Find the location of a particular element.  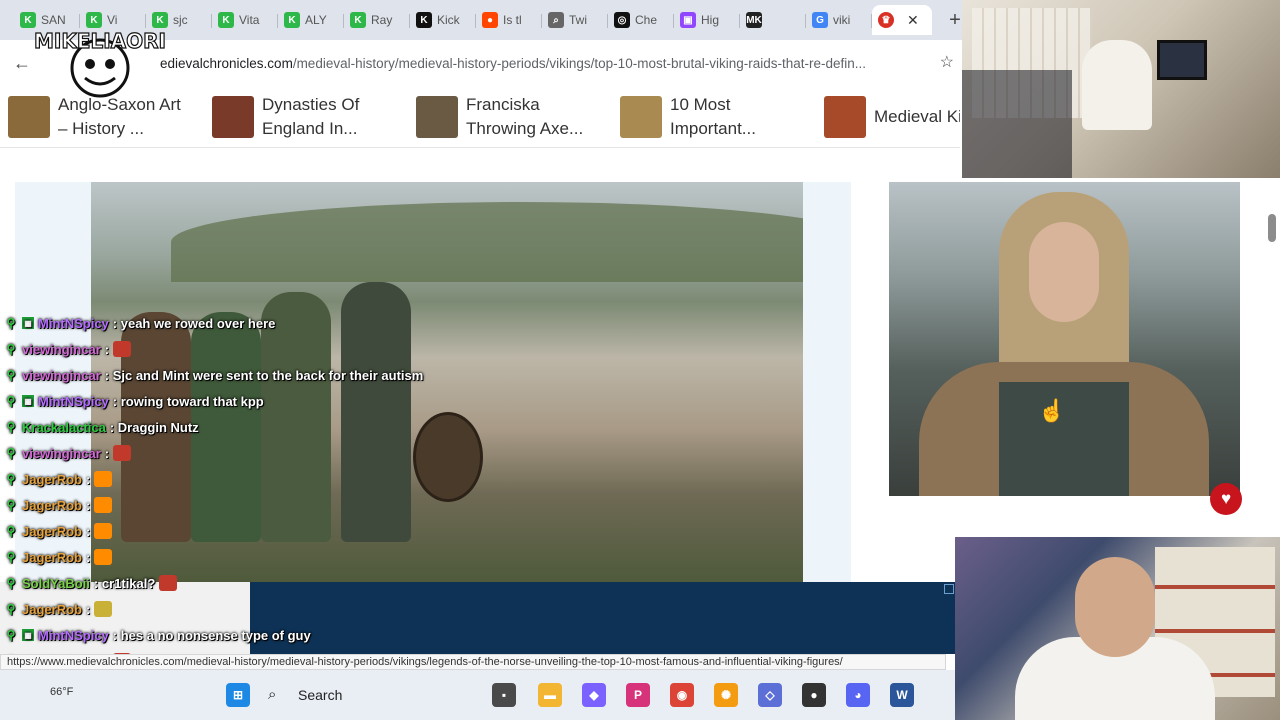

webcam-chat-monitor is located at coordinates (1017, 124).